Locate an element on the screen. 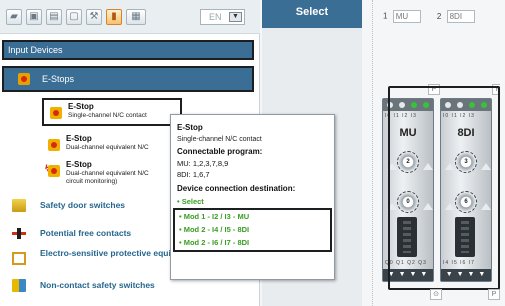  language-select: EN ▼ is located at coordinates (222, 17).